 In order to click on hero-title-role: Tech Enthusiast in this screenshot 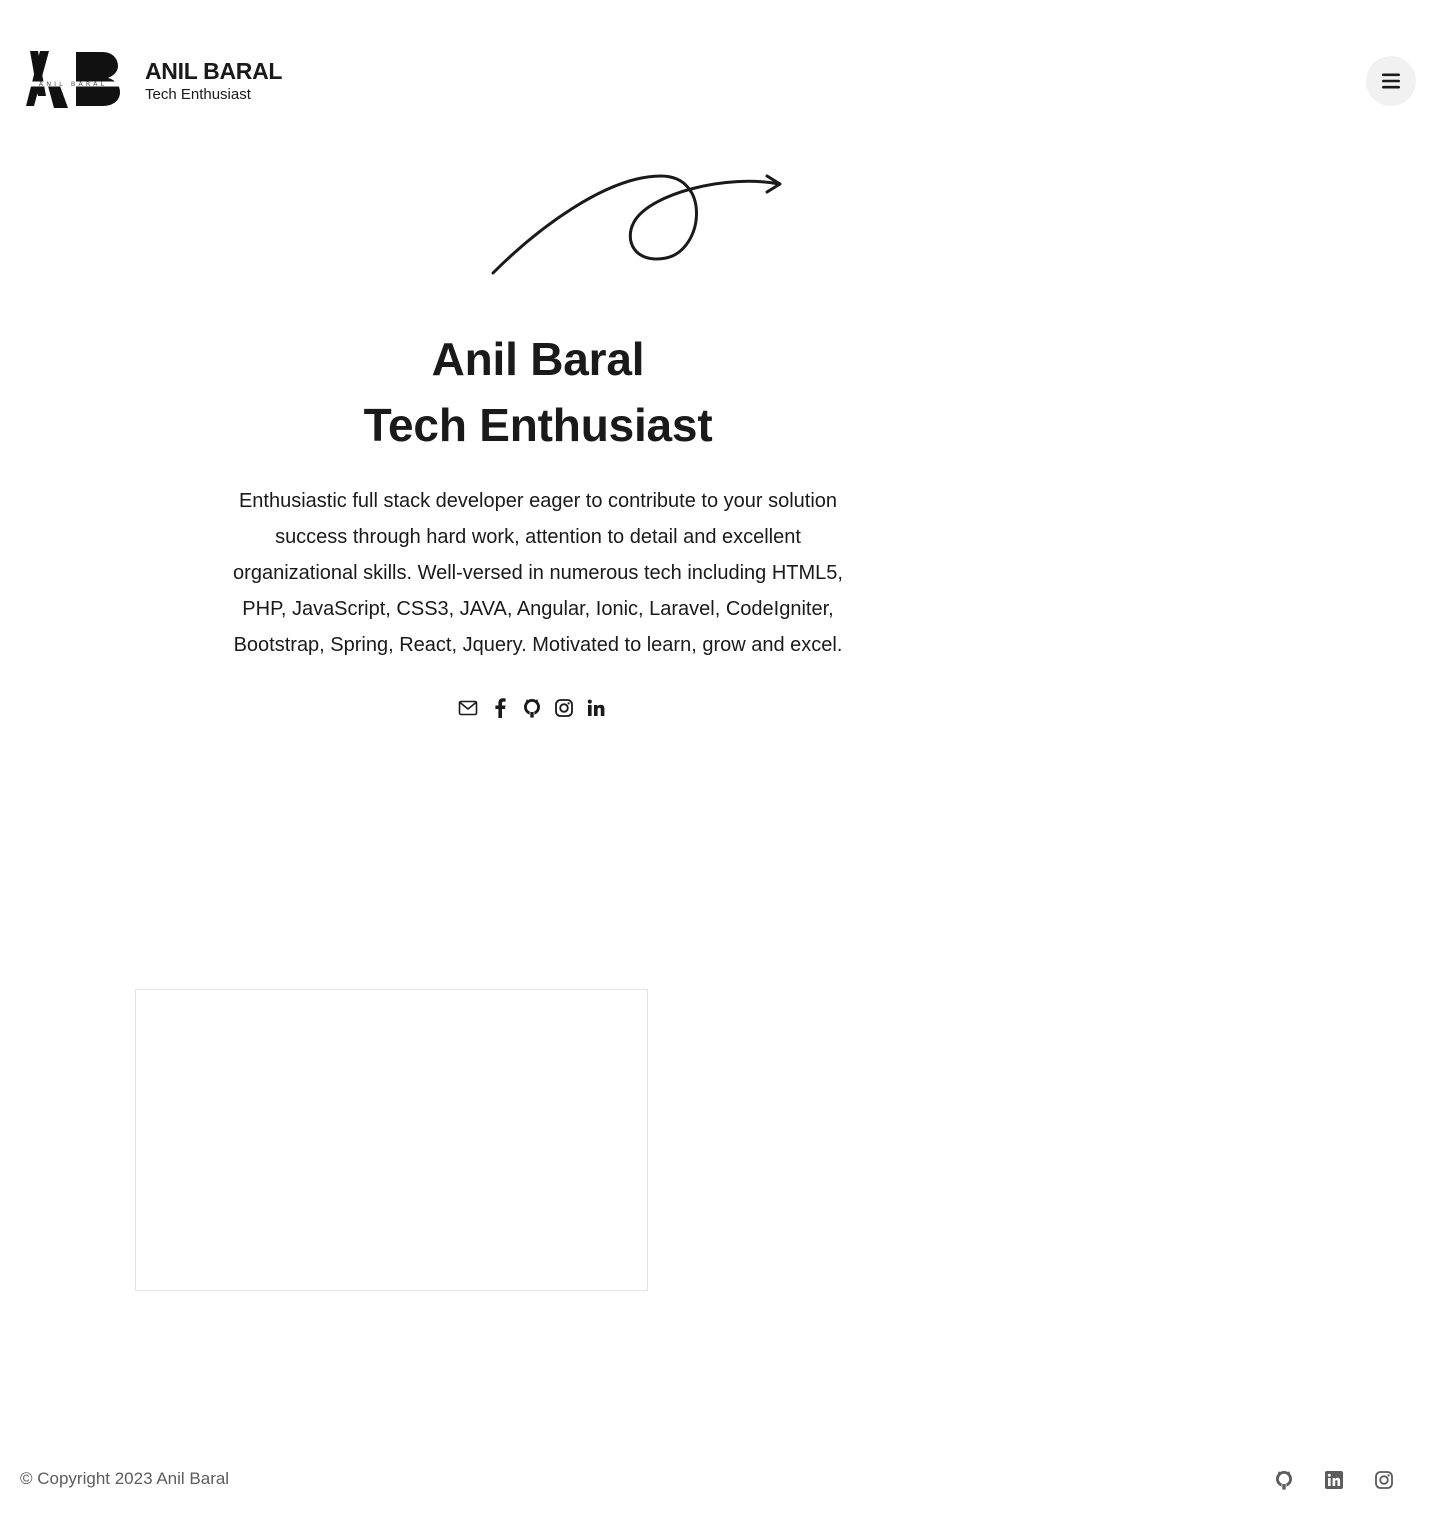, I will do `click(538, 425)`.